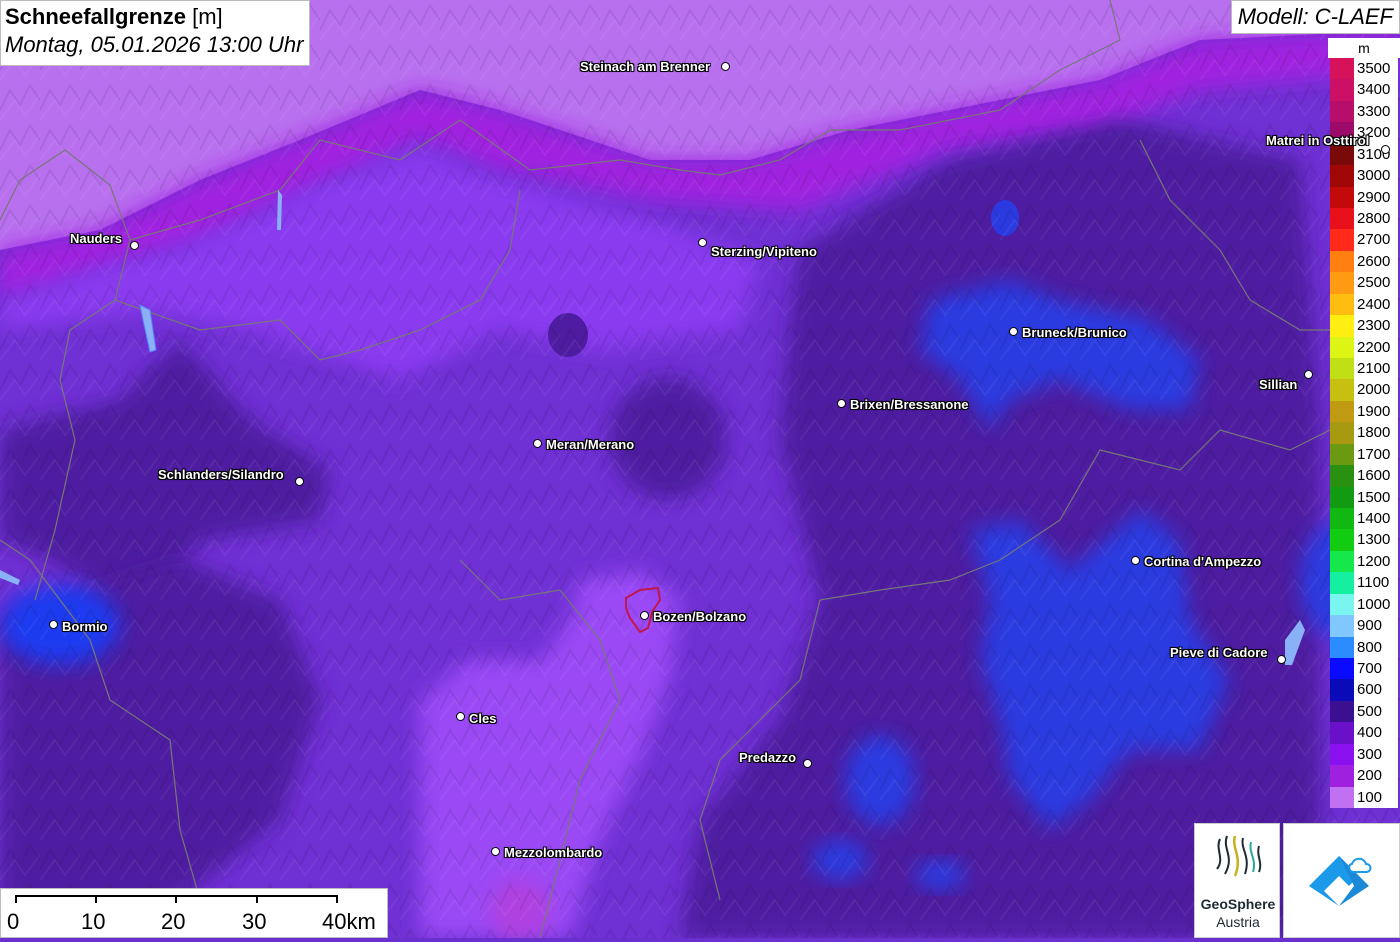 This screenshot has height=942, width=1400. Describe the element at coordinates (95, 16) in the screenshot. I see `title-main: Schneefallgrenze` at that location.